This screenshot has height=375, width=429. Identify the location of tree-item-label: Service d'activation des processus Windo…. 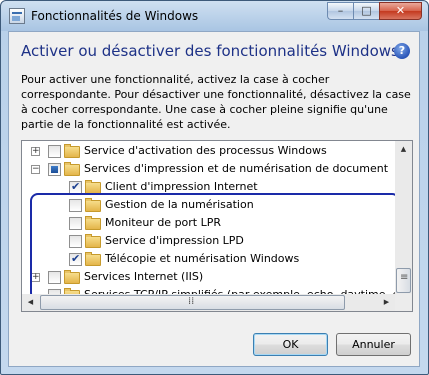
(205, 150).